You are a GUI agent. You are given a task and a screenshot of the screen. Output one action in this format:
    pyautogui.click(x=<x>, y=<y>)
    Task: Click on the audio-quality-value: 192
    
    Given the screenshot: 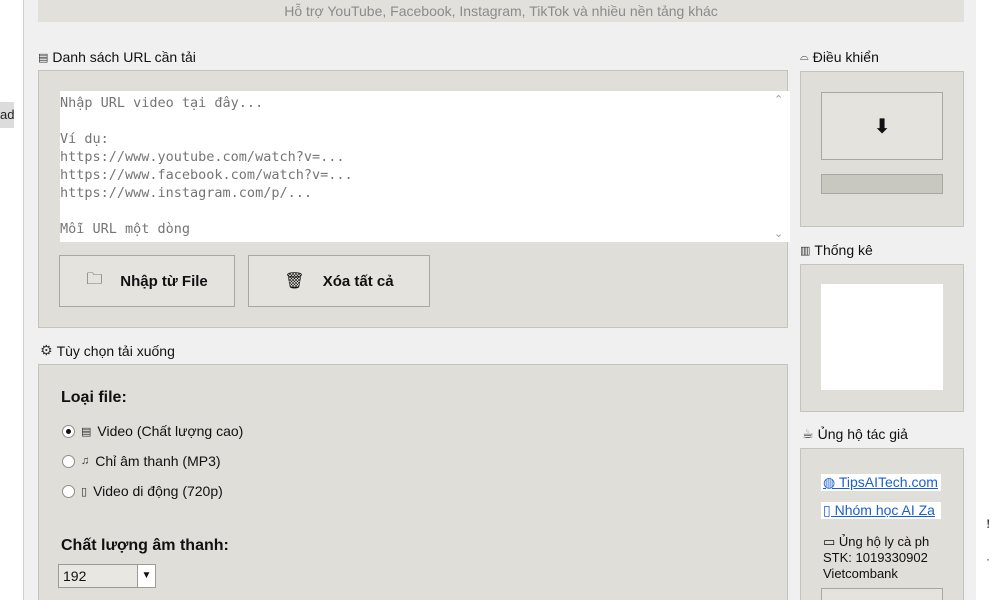 What is the action you would take?
    pyautogui.click(x=75, y=576)
    